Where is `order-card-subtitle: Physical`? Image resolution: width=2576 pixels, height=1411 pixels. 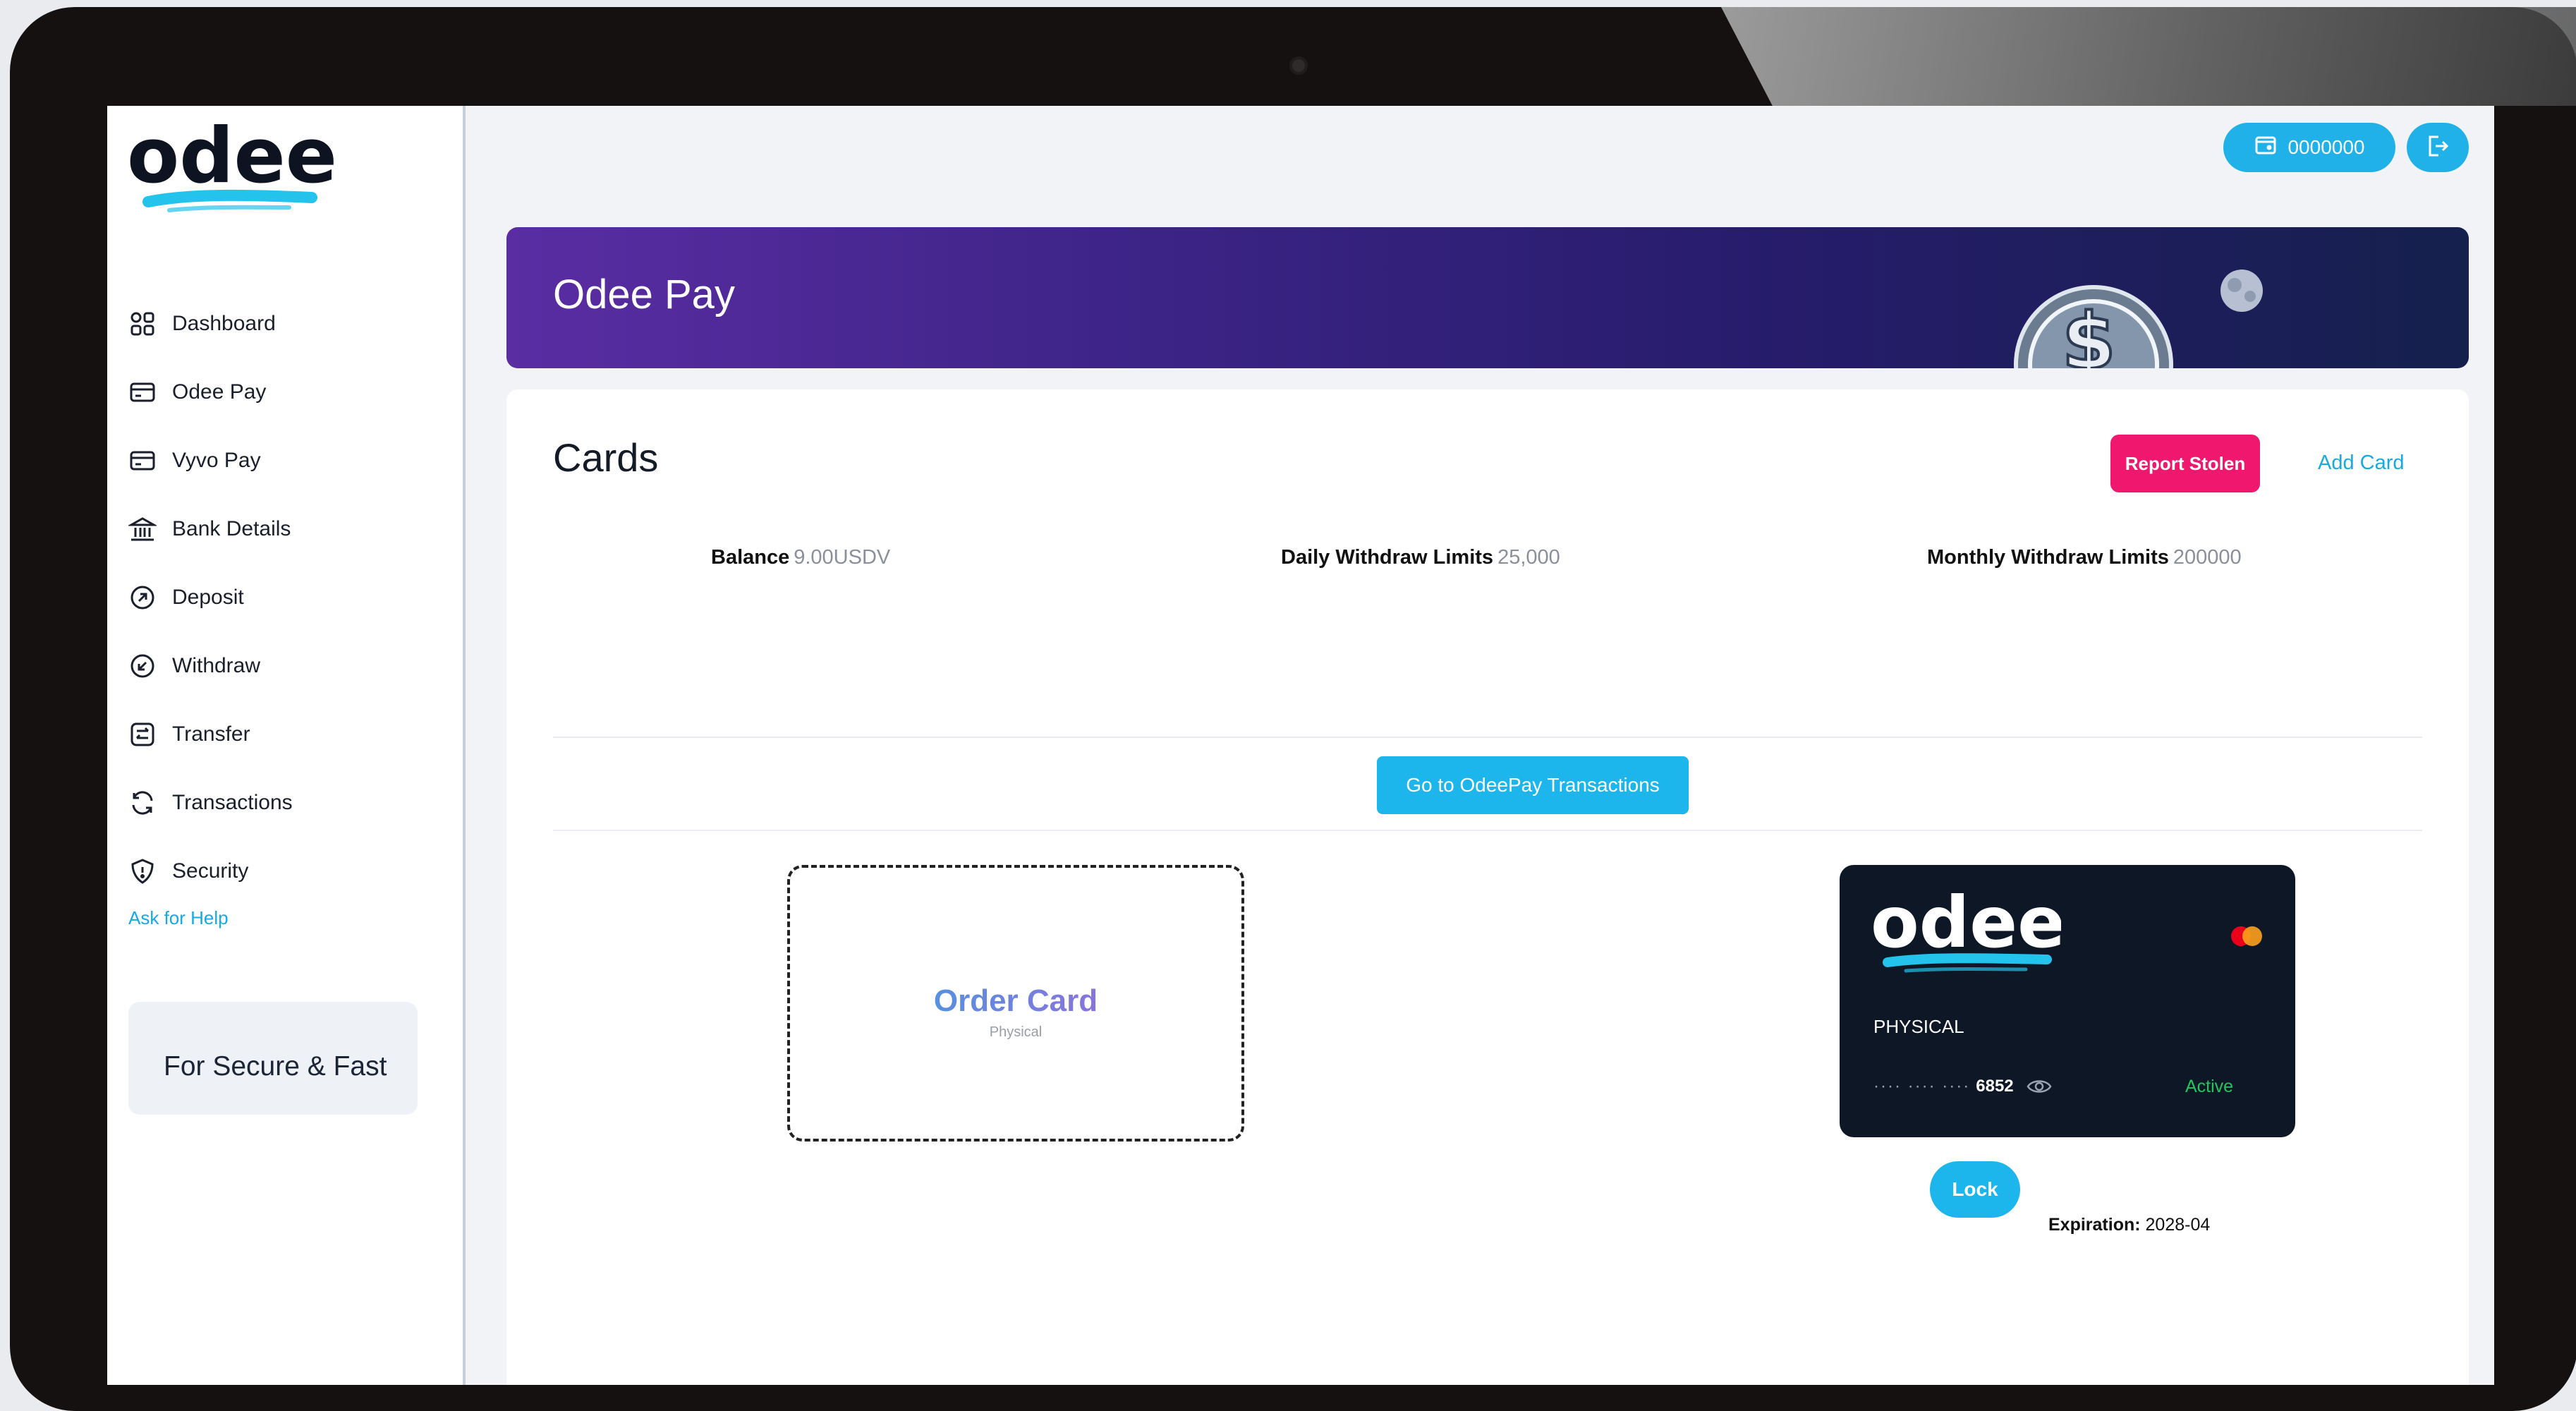
order-card-subtitle: Physical is located at coordinates (1016, 1032).